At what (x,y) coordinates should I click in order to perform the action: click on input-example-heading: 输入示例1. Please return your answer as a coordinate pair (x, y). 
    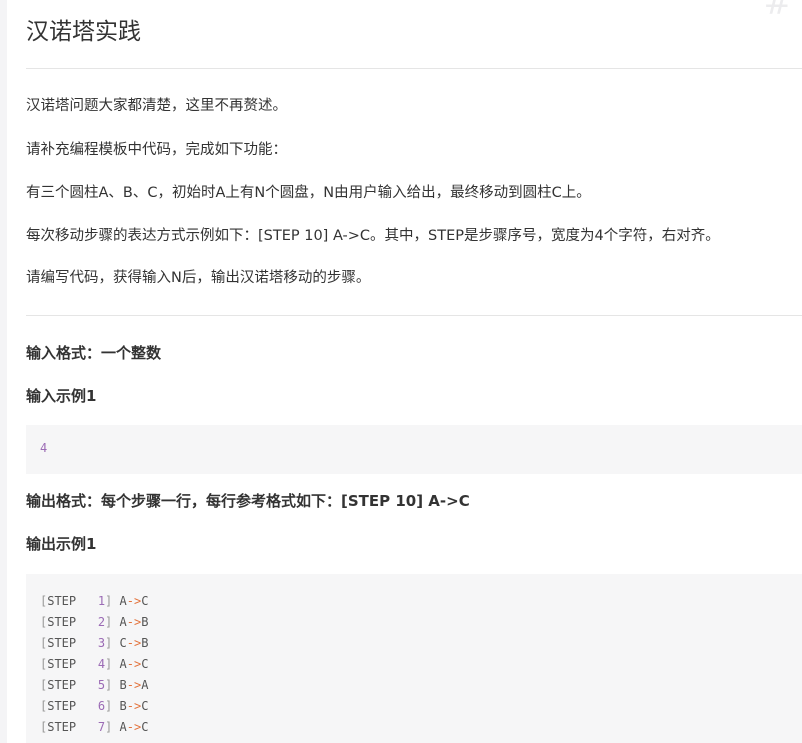
    Looking at the image, I should click on (61, 396).